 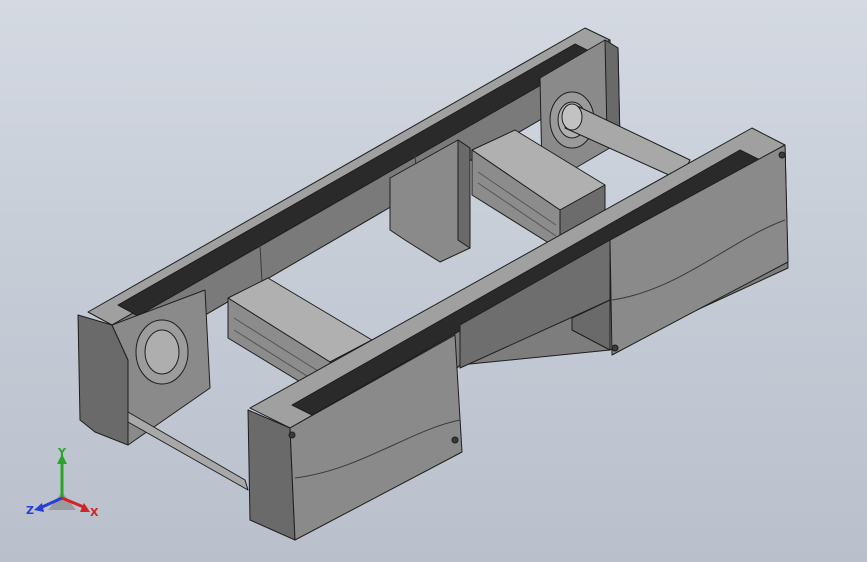 I want to click on z-axis-label: Z, so click(x=30, y=510).